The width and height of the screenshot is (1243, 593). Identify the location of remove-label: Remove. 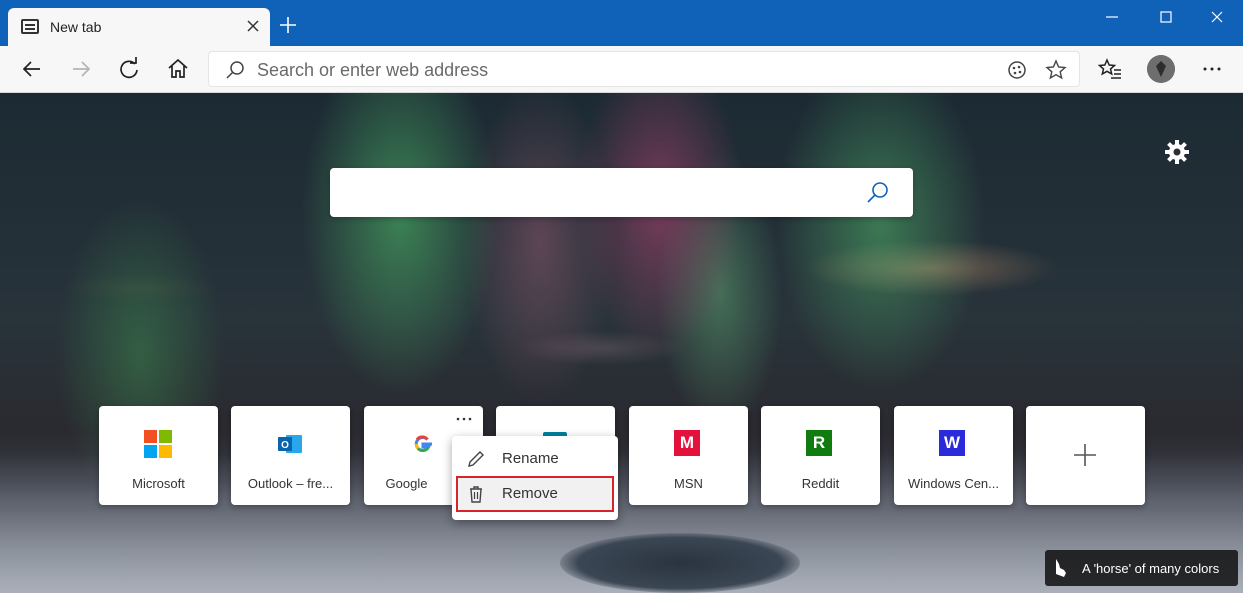
(530, 493).